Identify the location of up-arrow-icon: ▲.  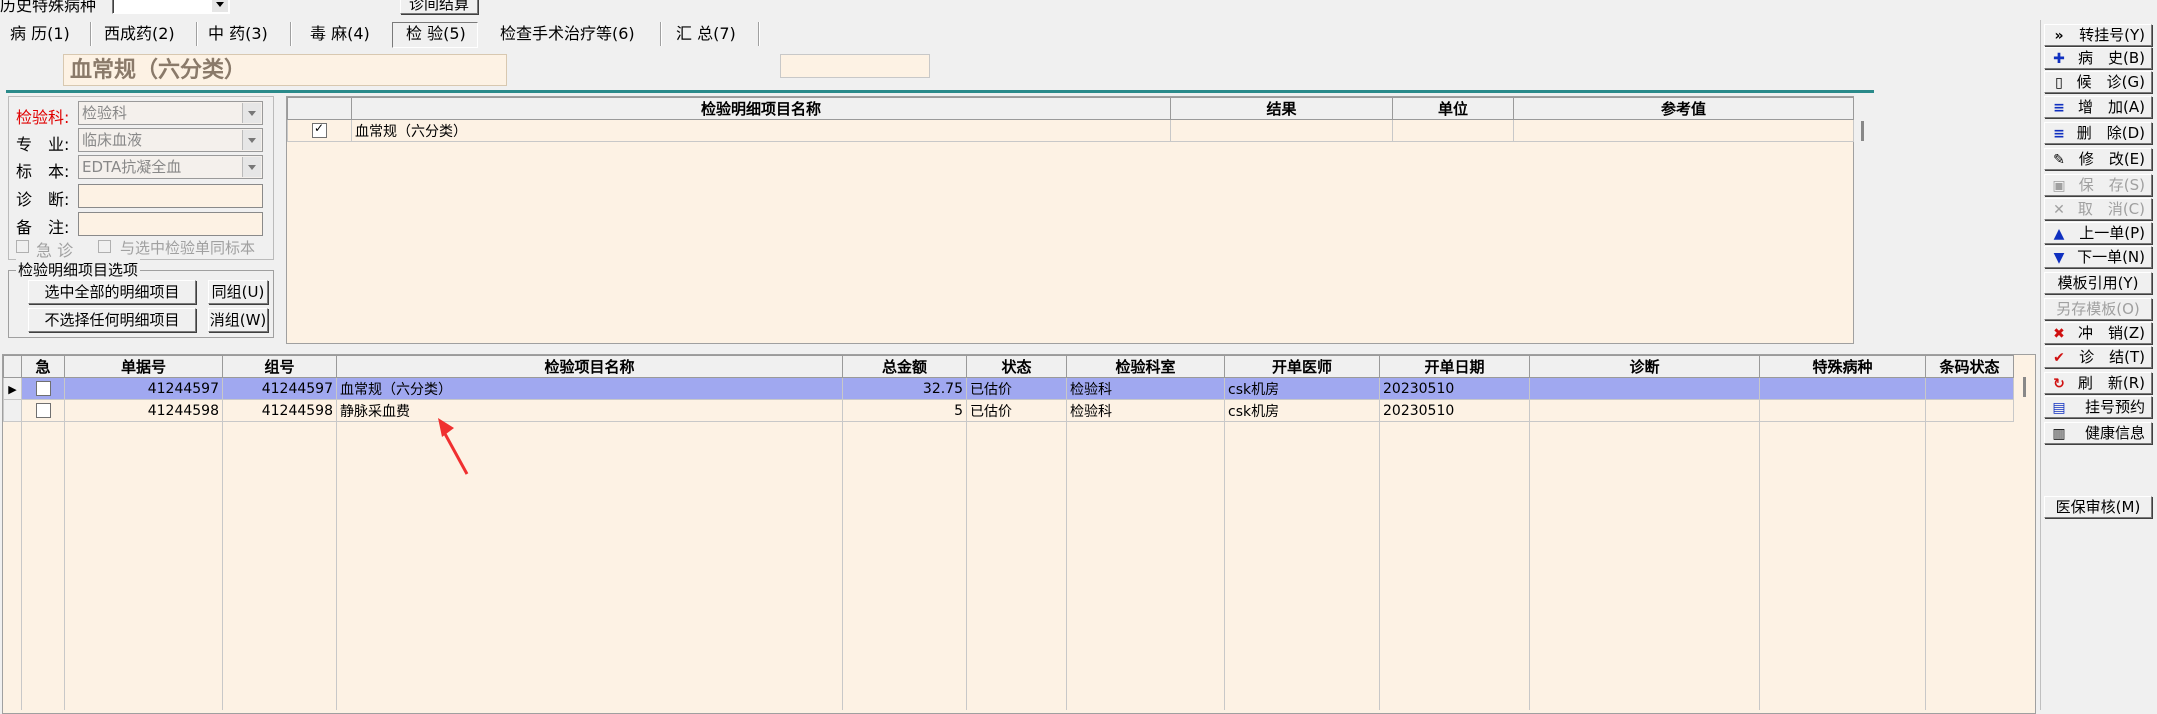
(2059, 234).